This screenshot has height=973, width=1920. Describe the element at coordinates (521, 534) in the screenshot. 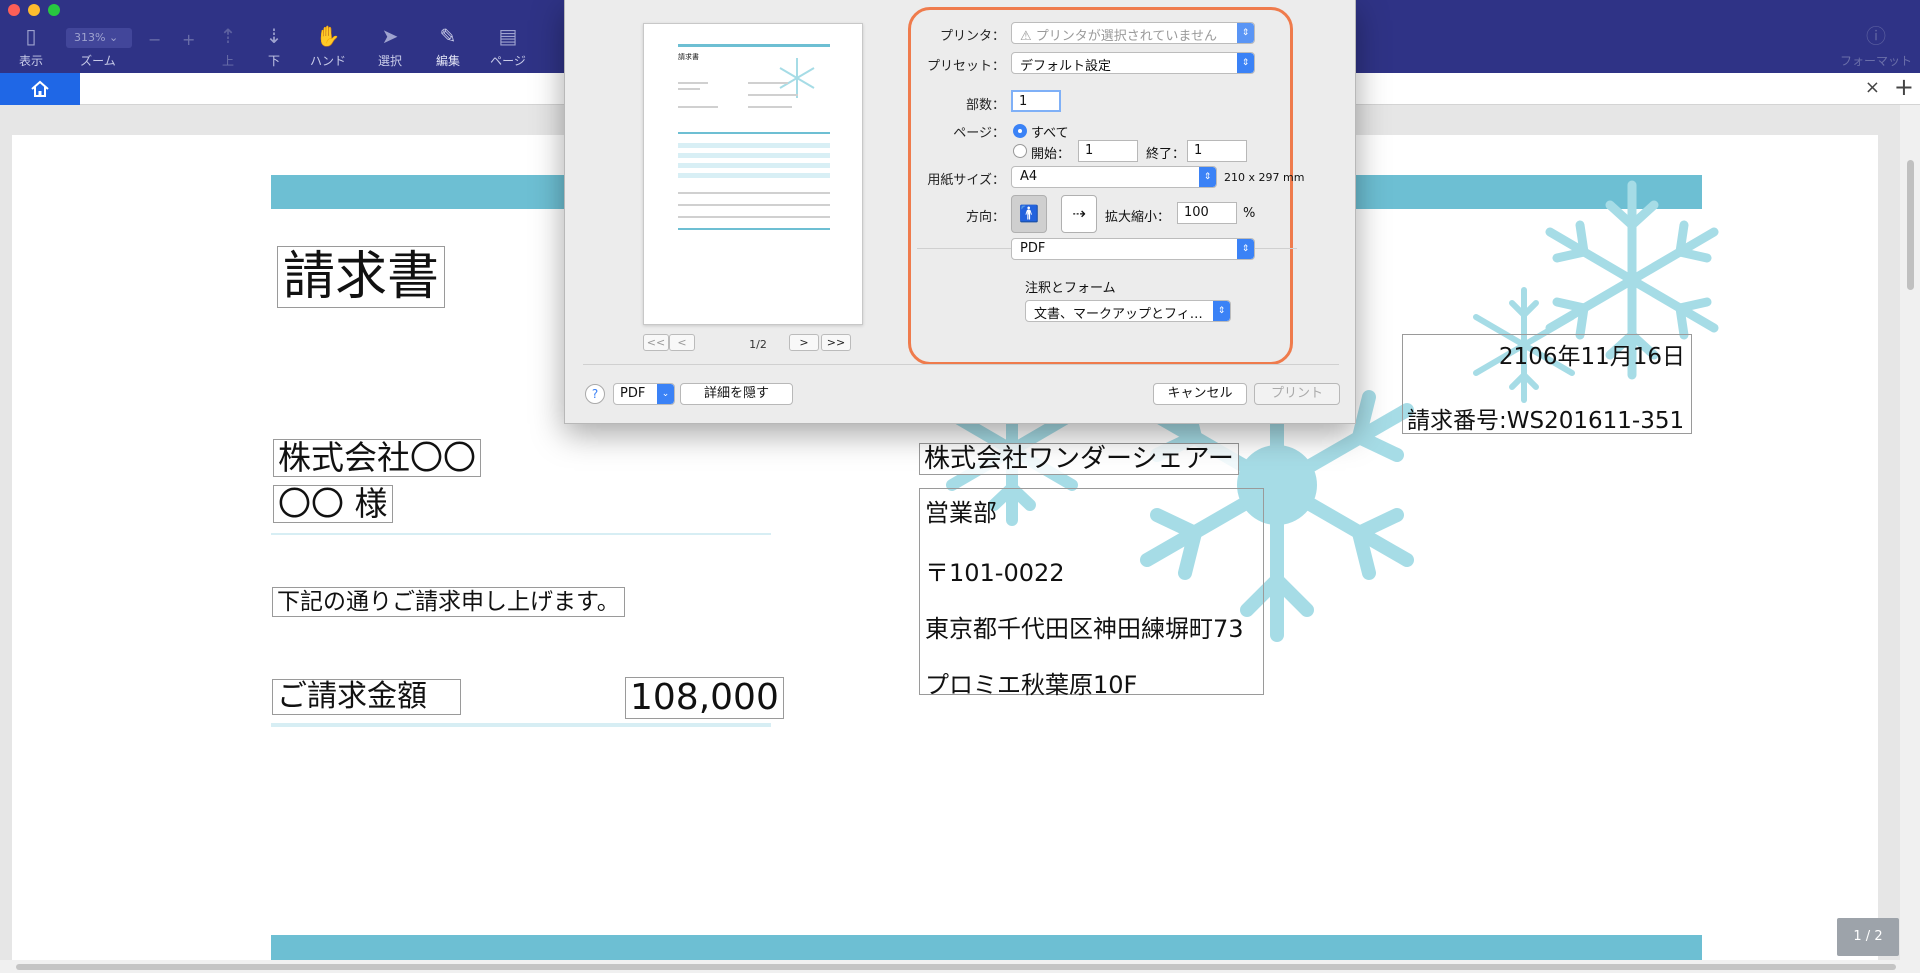

I see `client-underline` at that location.